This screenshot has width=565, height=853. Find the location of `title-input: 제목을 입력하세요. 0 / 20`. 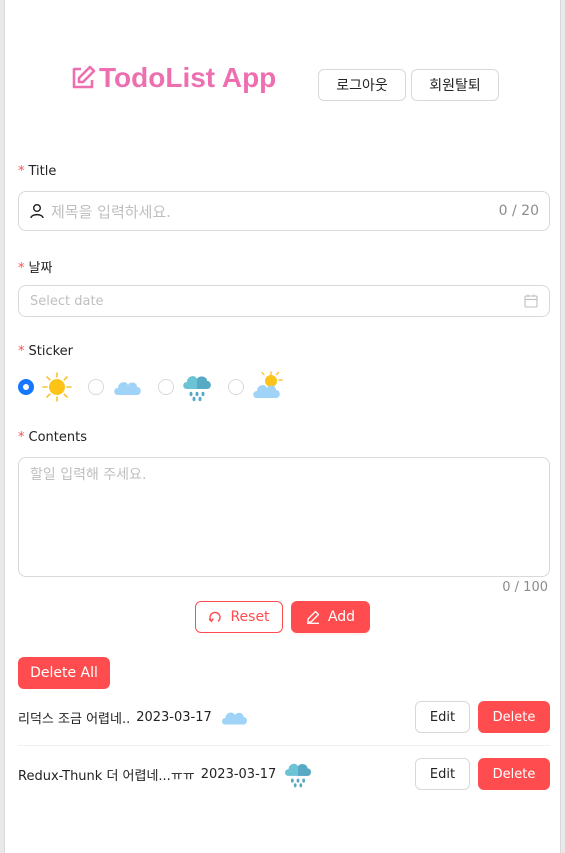

title-input: 제목을 입력하세요. 0 / 20 is located at coordinates (284, 211).